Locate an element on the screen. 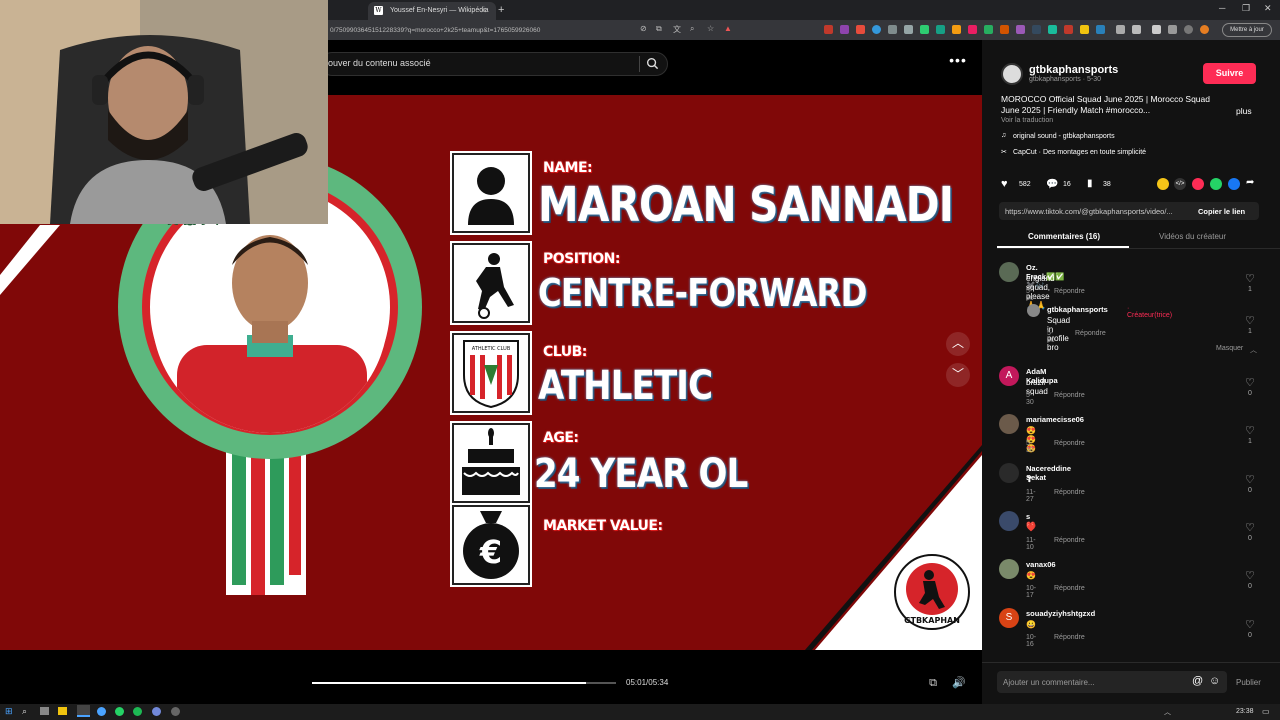  embed-icon: </> is located at coordinates (1180, 184).